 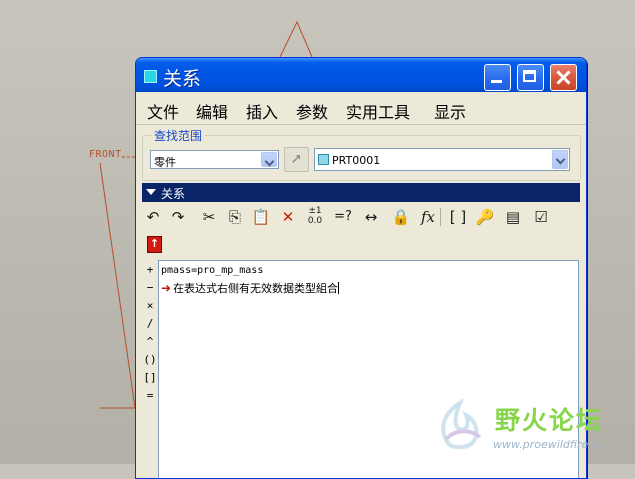 What do you see at coordinates (214, 159) in the screenshot?
I see `type-select: 零件` at bounding box center [214, 159].